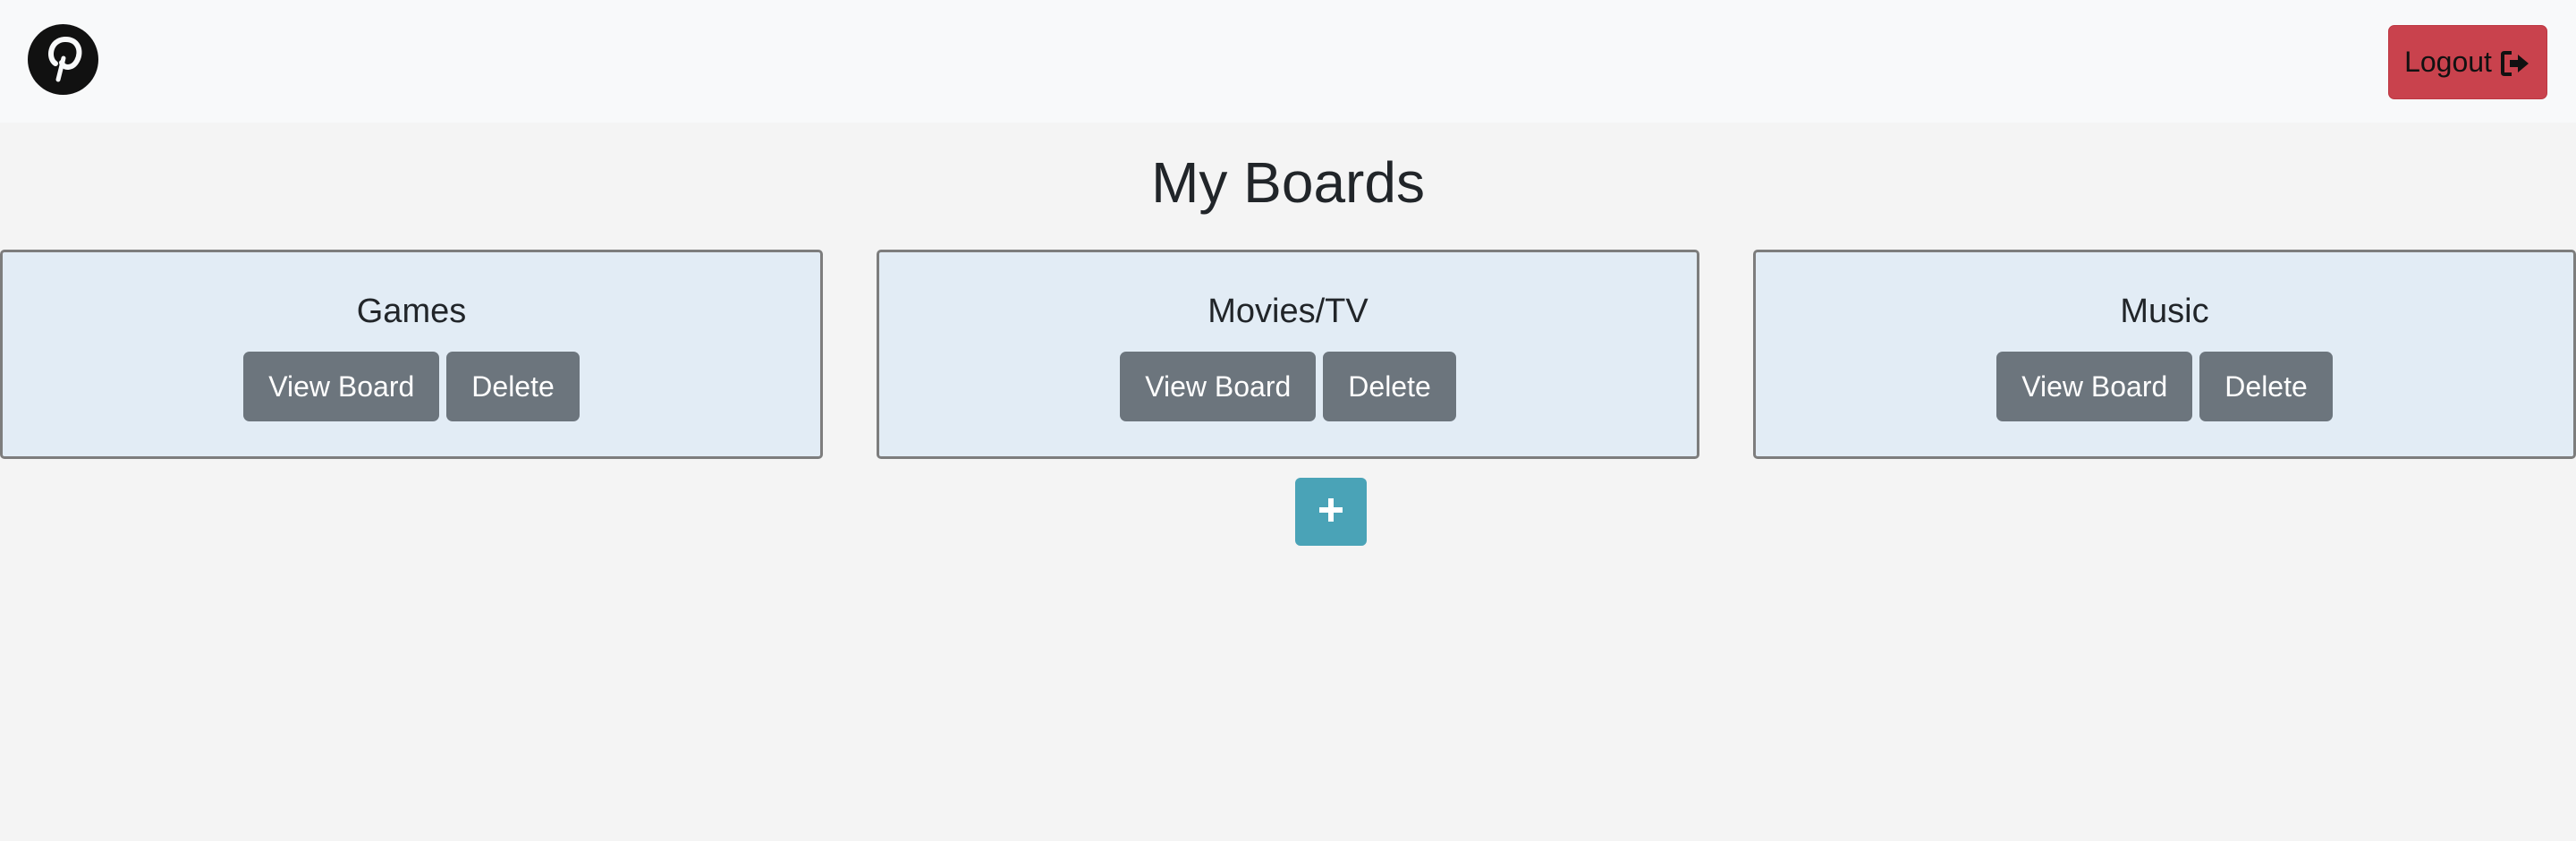  I want to click on plus-icon, so click(1331, 512).